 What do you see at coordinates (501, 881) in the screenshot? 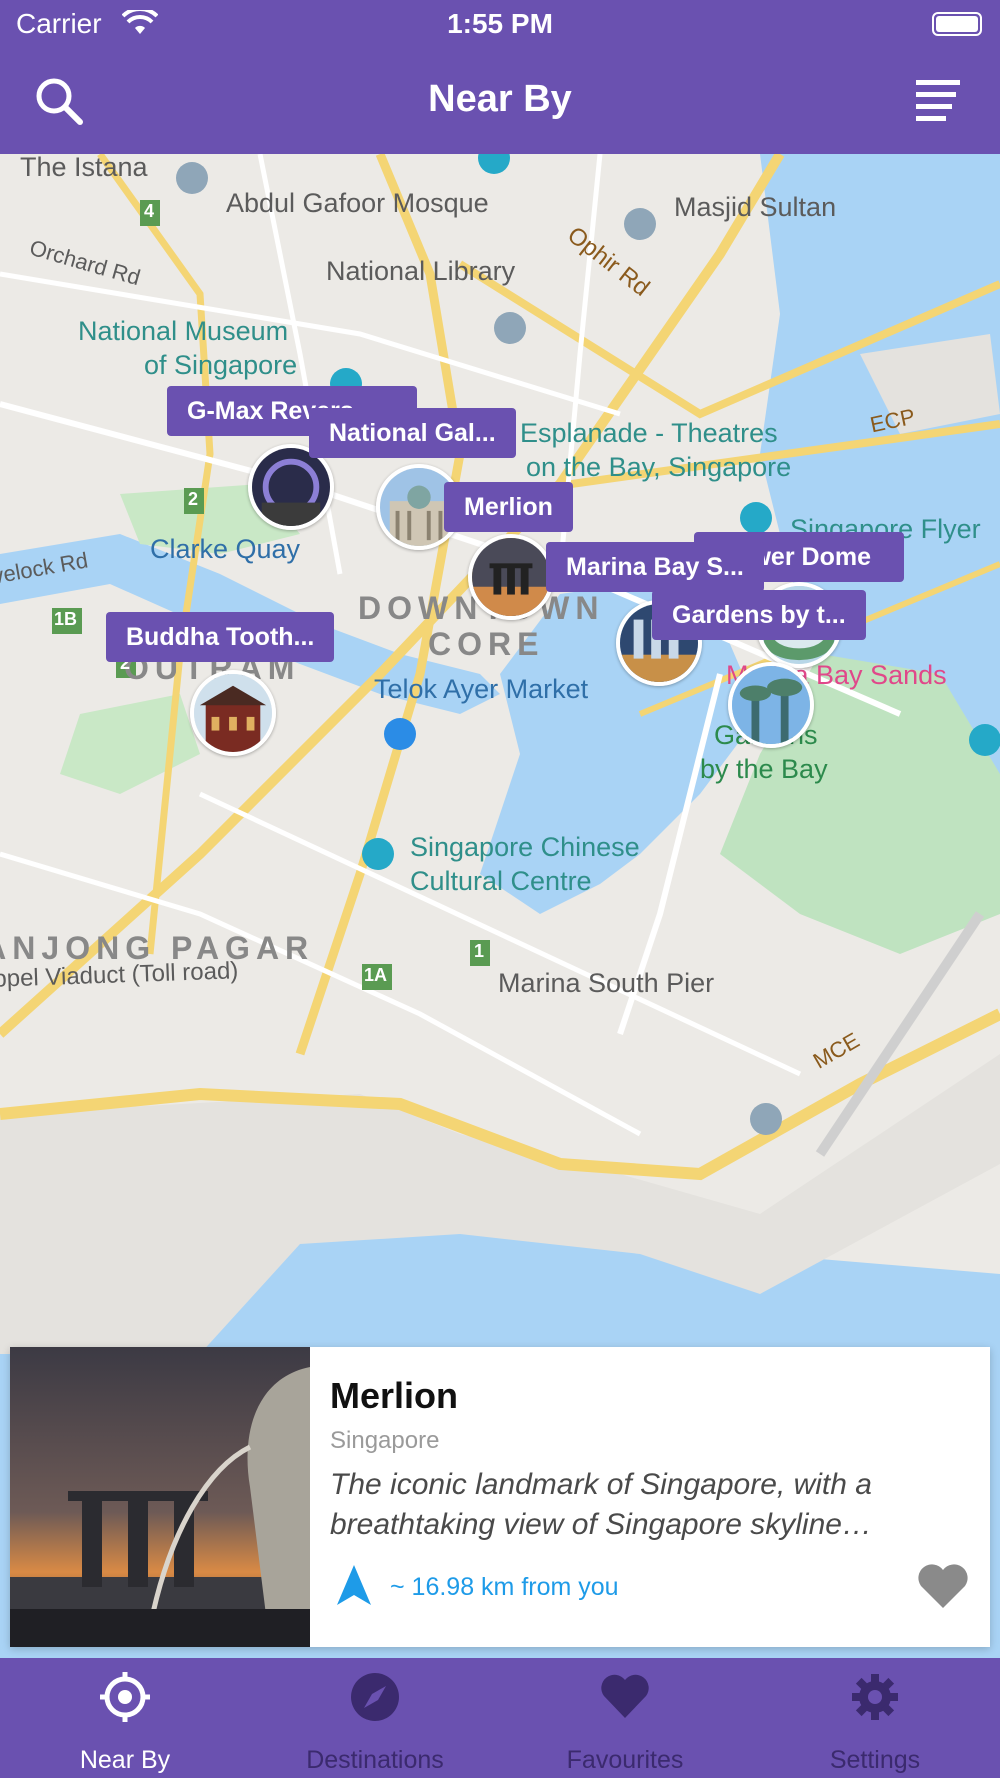
I see `map-label-chinese-2: Cultural Centre` at bounding box center [501, 881].